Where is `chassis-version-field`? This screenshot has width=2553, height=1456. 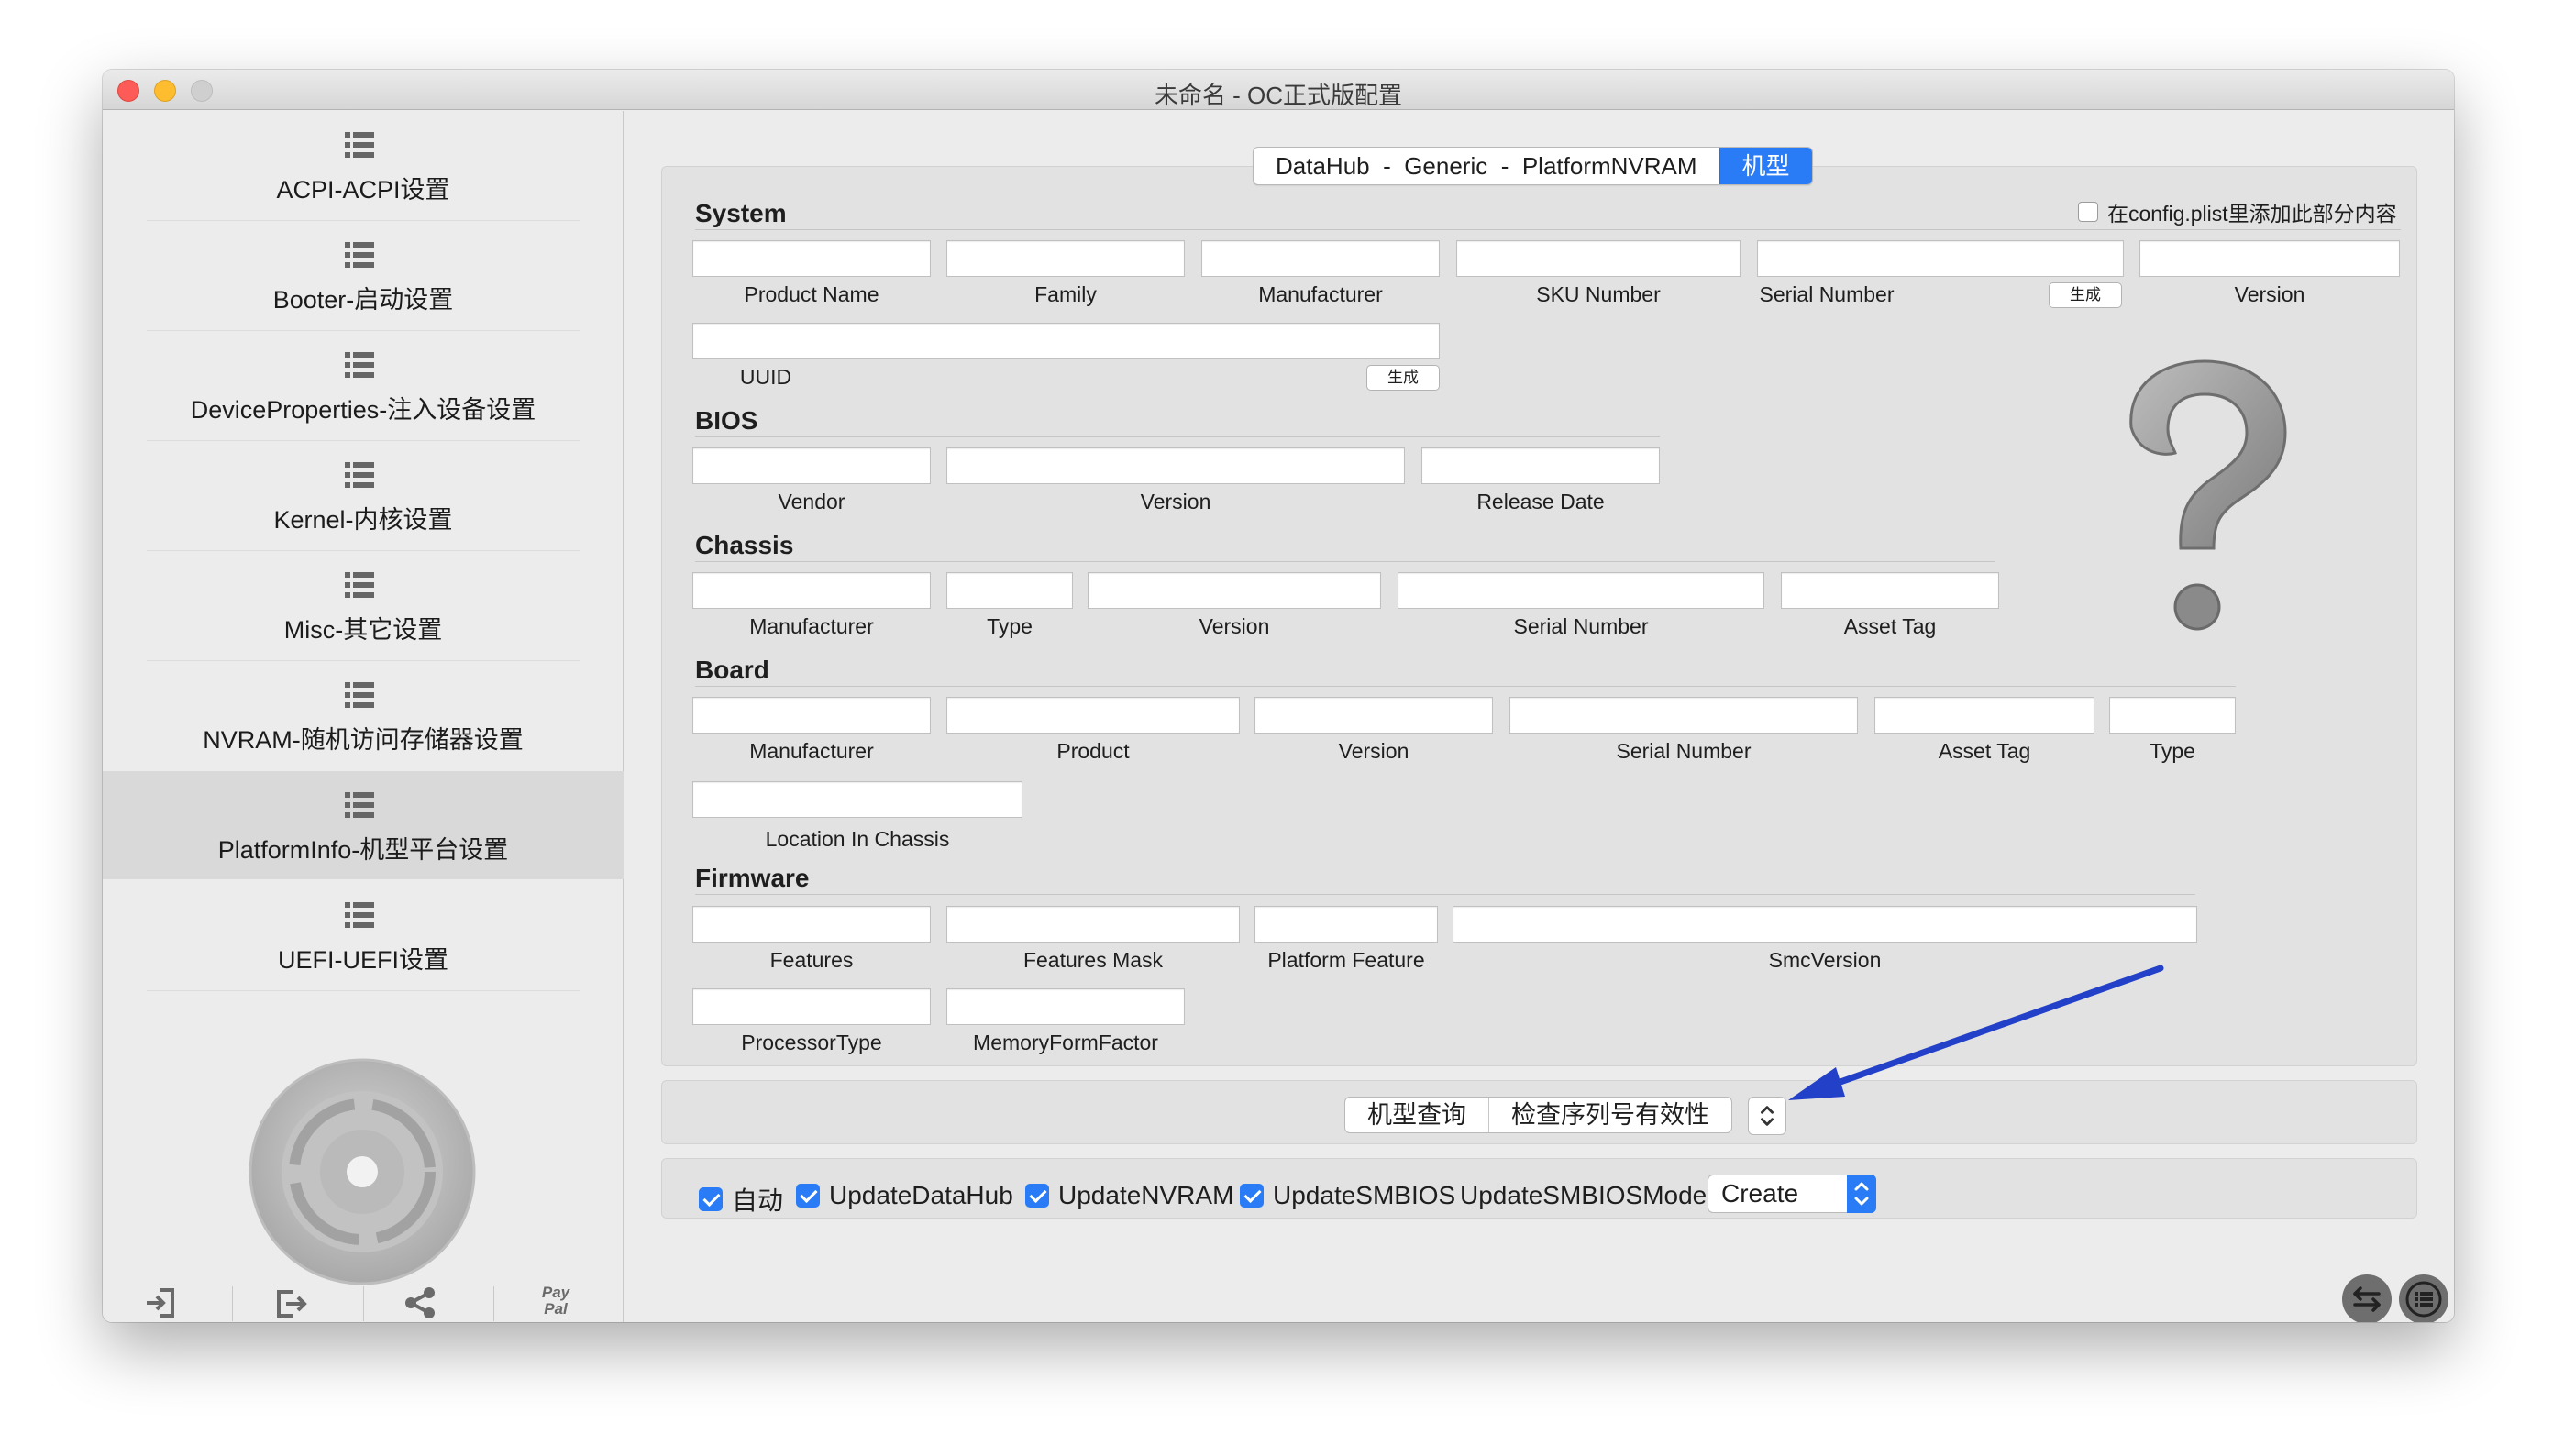
chassis-version-field is located at coordinates (1234, 590).